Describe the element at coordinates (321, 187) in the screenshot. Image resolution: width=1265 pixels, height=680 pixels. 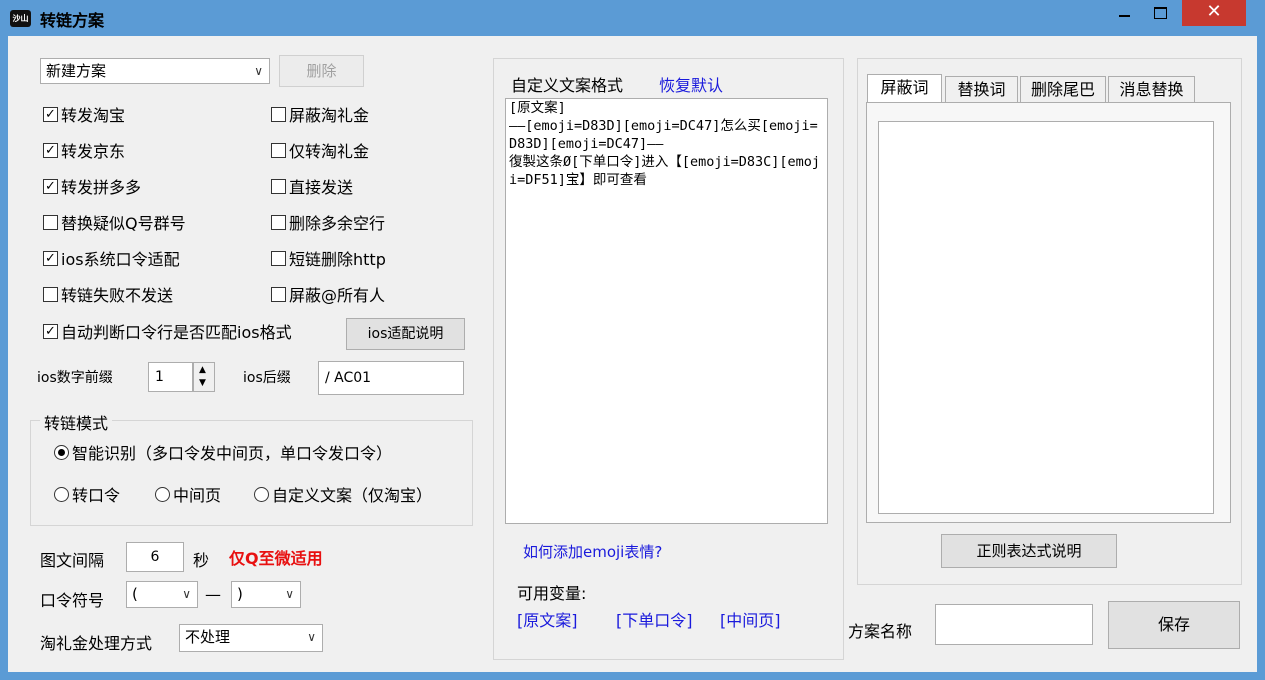
I see `checkbox-label: 直接发送` at that location.